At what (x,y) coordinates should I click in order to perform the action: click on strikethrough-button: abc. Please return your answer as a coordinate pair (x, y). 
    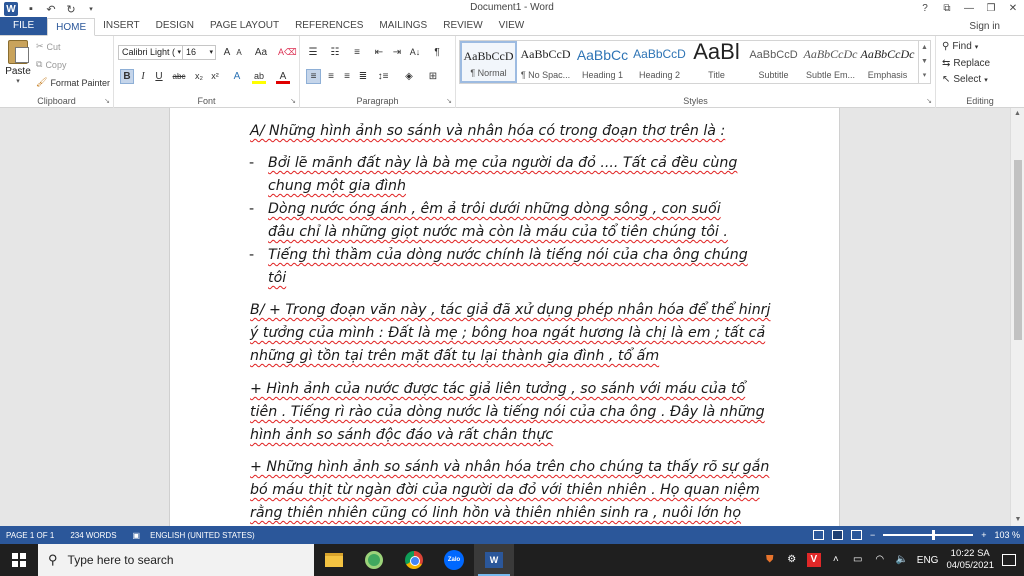
    Looking at the image, I should click on (179, 76).